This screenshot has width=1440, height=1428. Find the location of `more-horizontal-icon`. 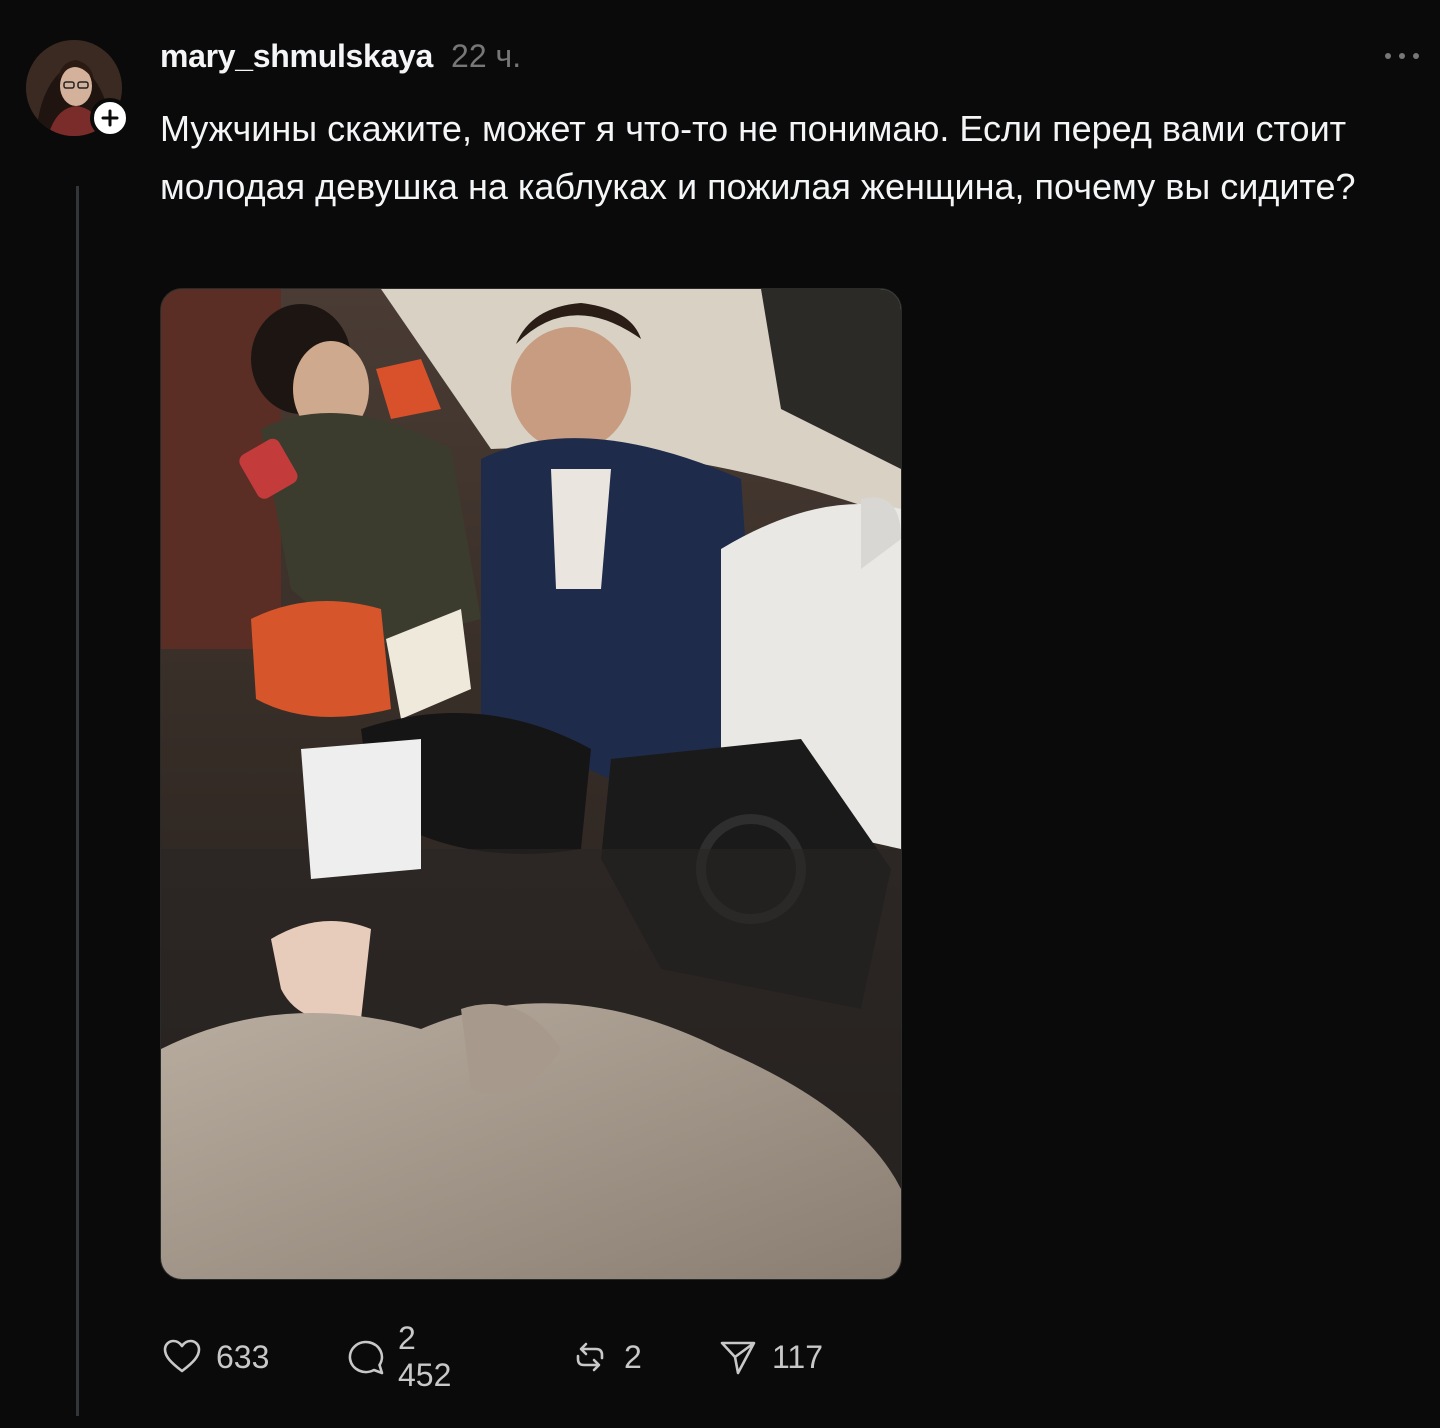

more-horizontal-icon is located at coordinates (1402, 56).